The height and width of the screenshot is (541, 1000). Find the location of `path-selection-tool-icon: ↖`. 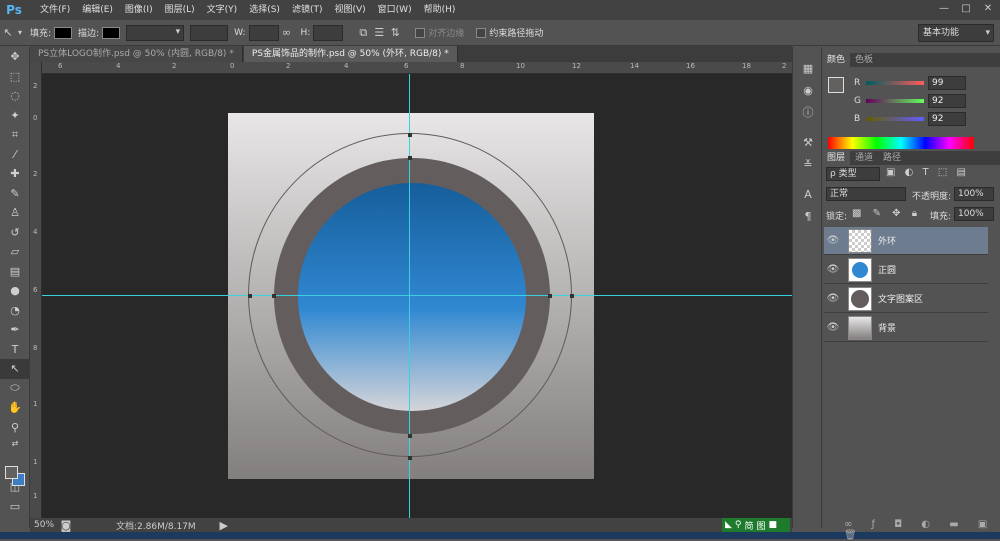

path-selection-tool-icon: ↖ is located at coordinates (15, 369).